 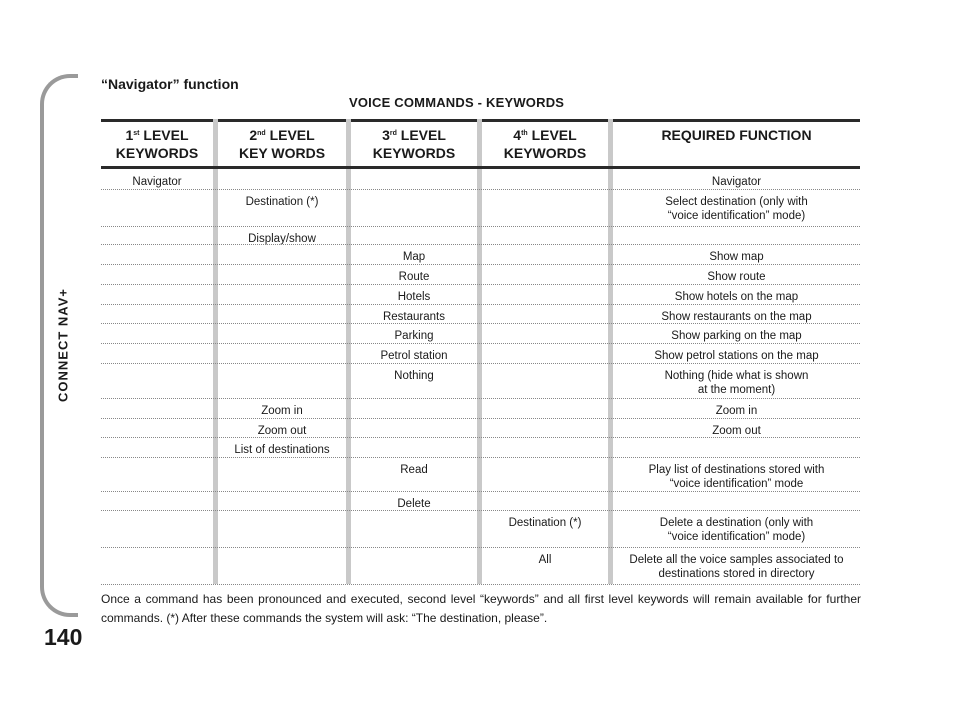 What do you see at coordinates (736, 202) in the screenshot?
I see `function-line: Select destination (only with` at bounding box center [736, 202].